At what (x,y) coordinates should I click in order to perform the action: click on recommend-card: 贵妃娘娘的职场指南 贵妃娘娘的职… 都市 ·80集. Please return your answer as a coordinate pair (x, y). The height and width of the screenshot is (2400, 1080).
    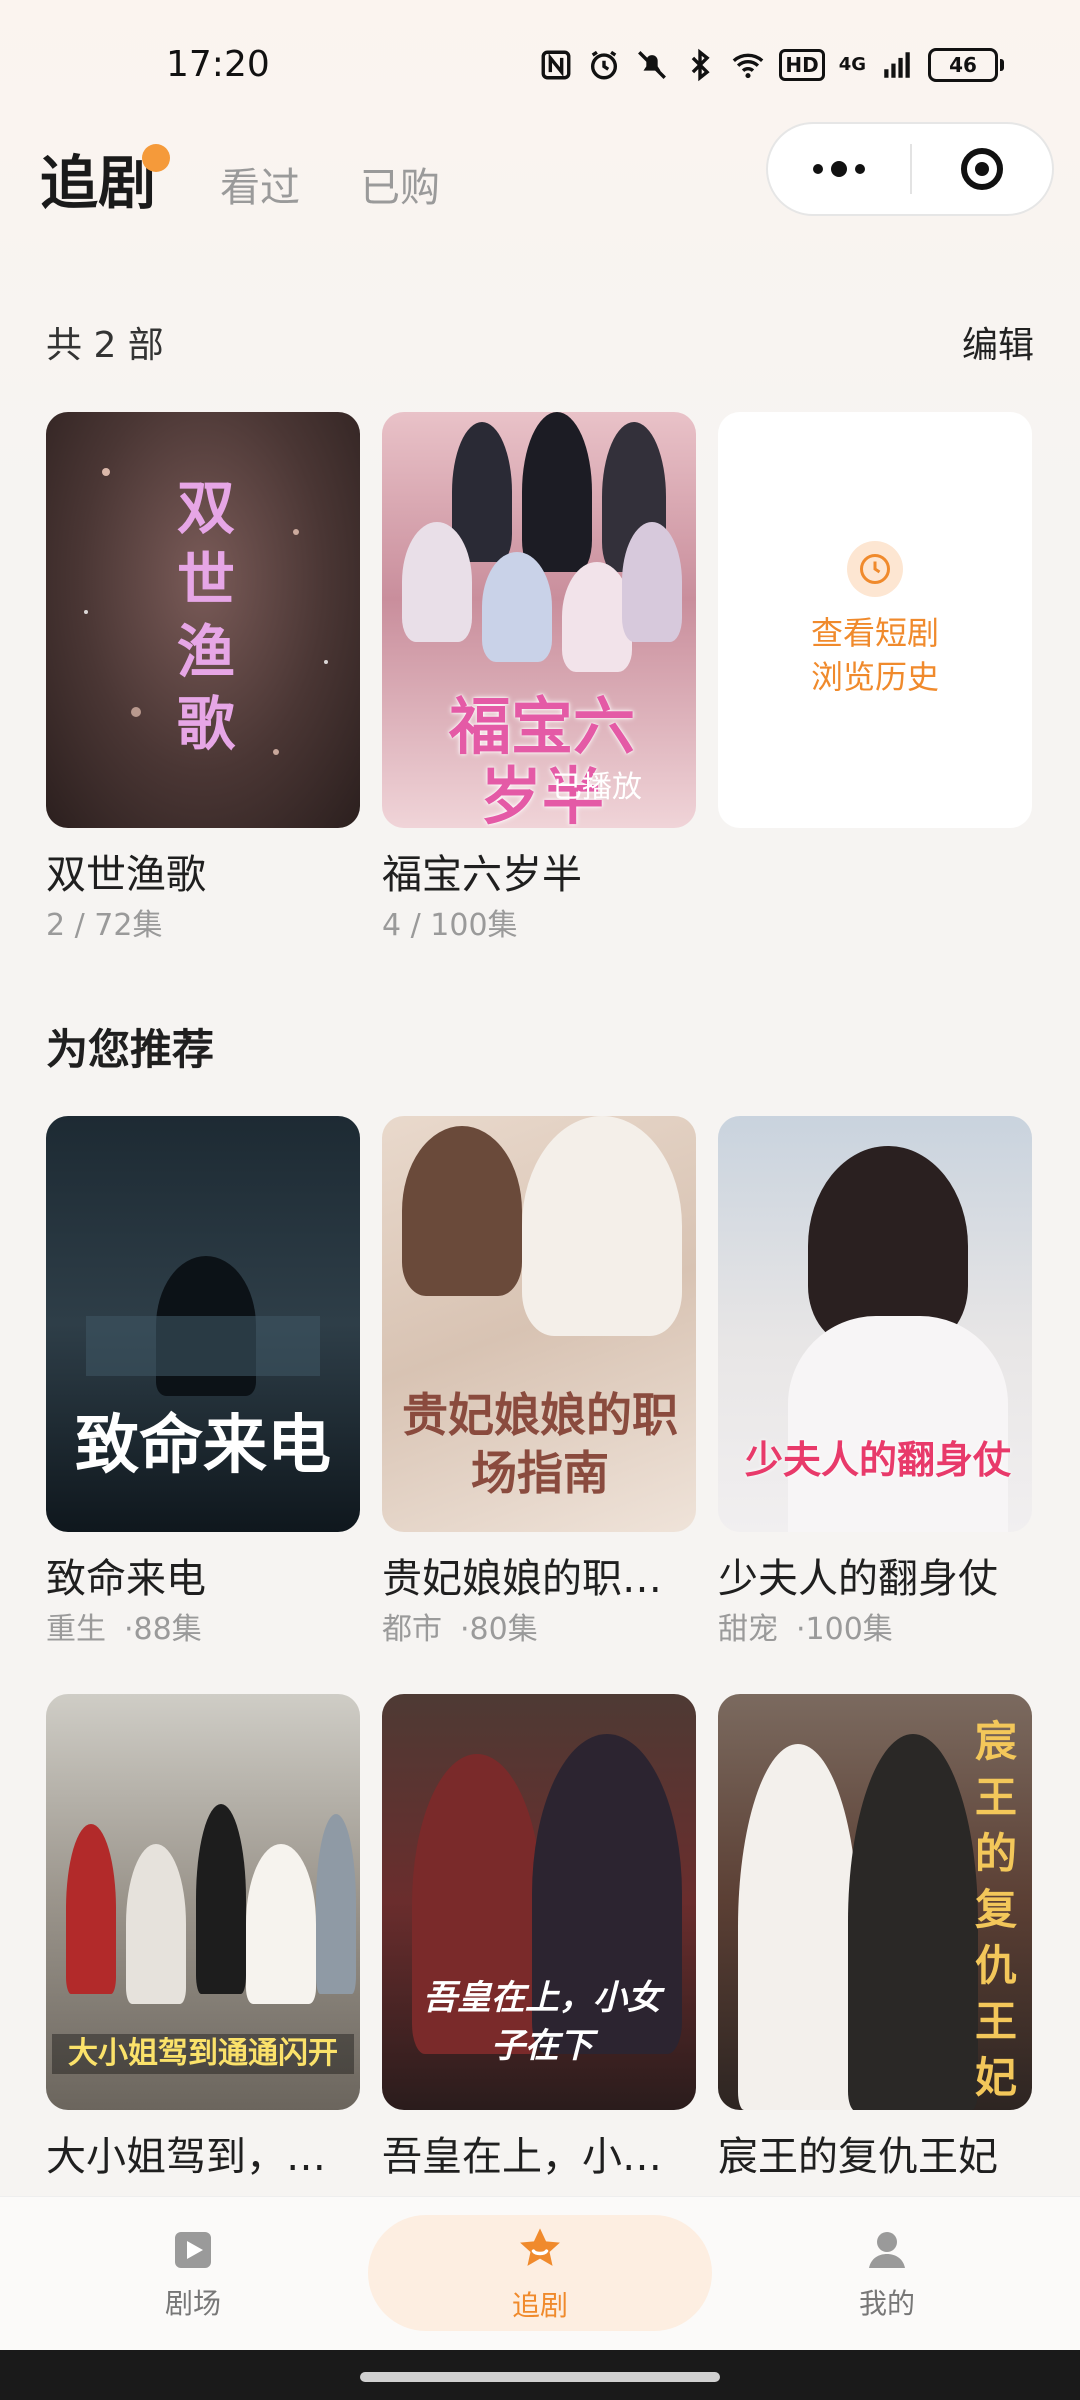
    Looking at the image, I should click on (539, 1383).